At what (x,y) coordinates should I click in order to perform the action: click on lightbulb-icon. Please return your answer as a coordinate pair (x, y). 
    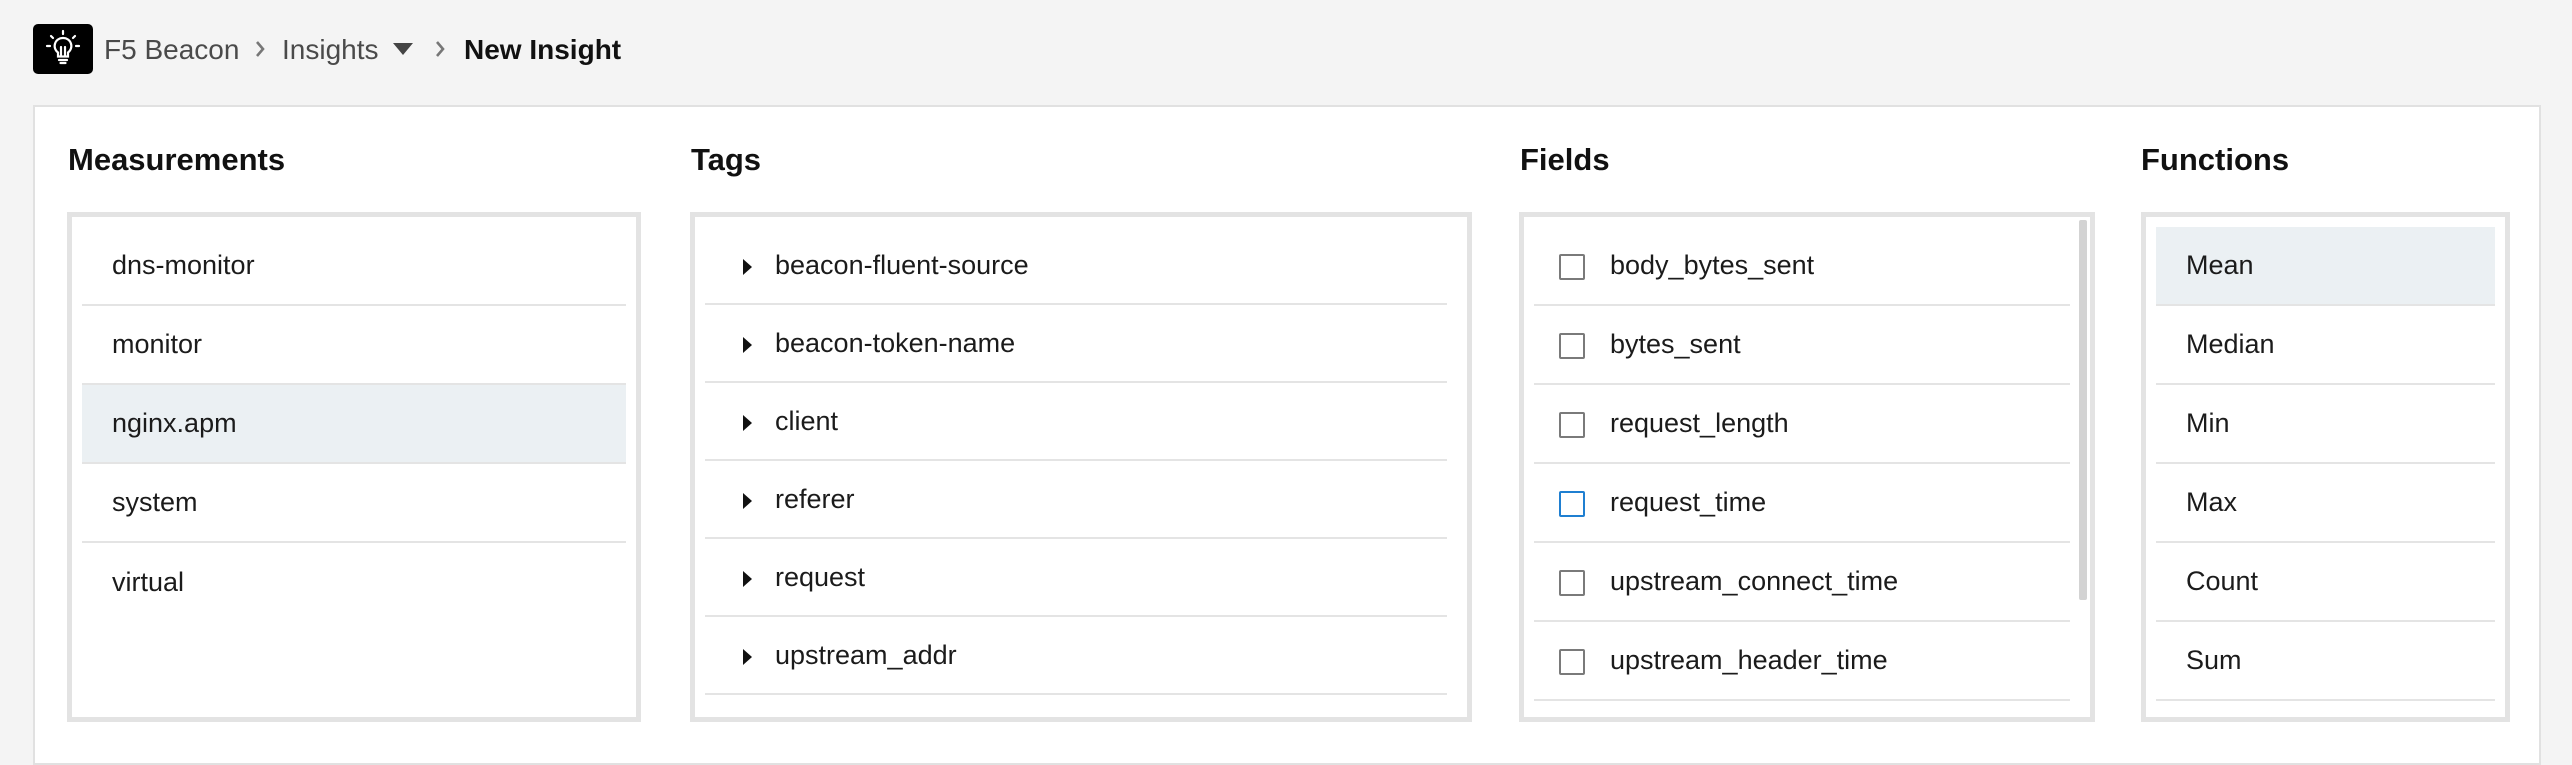
    Looking at the image, I should click on (63, 49).